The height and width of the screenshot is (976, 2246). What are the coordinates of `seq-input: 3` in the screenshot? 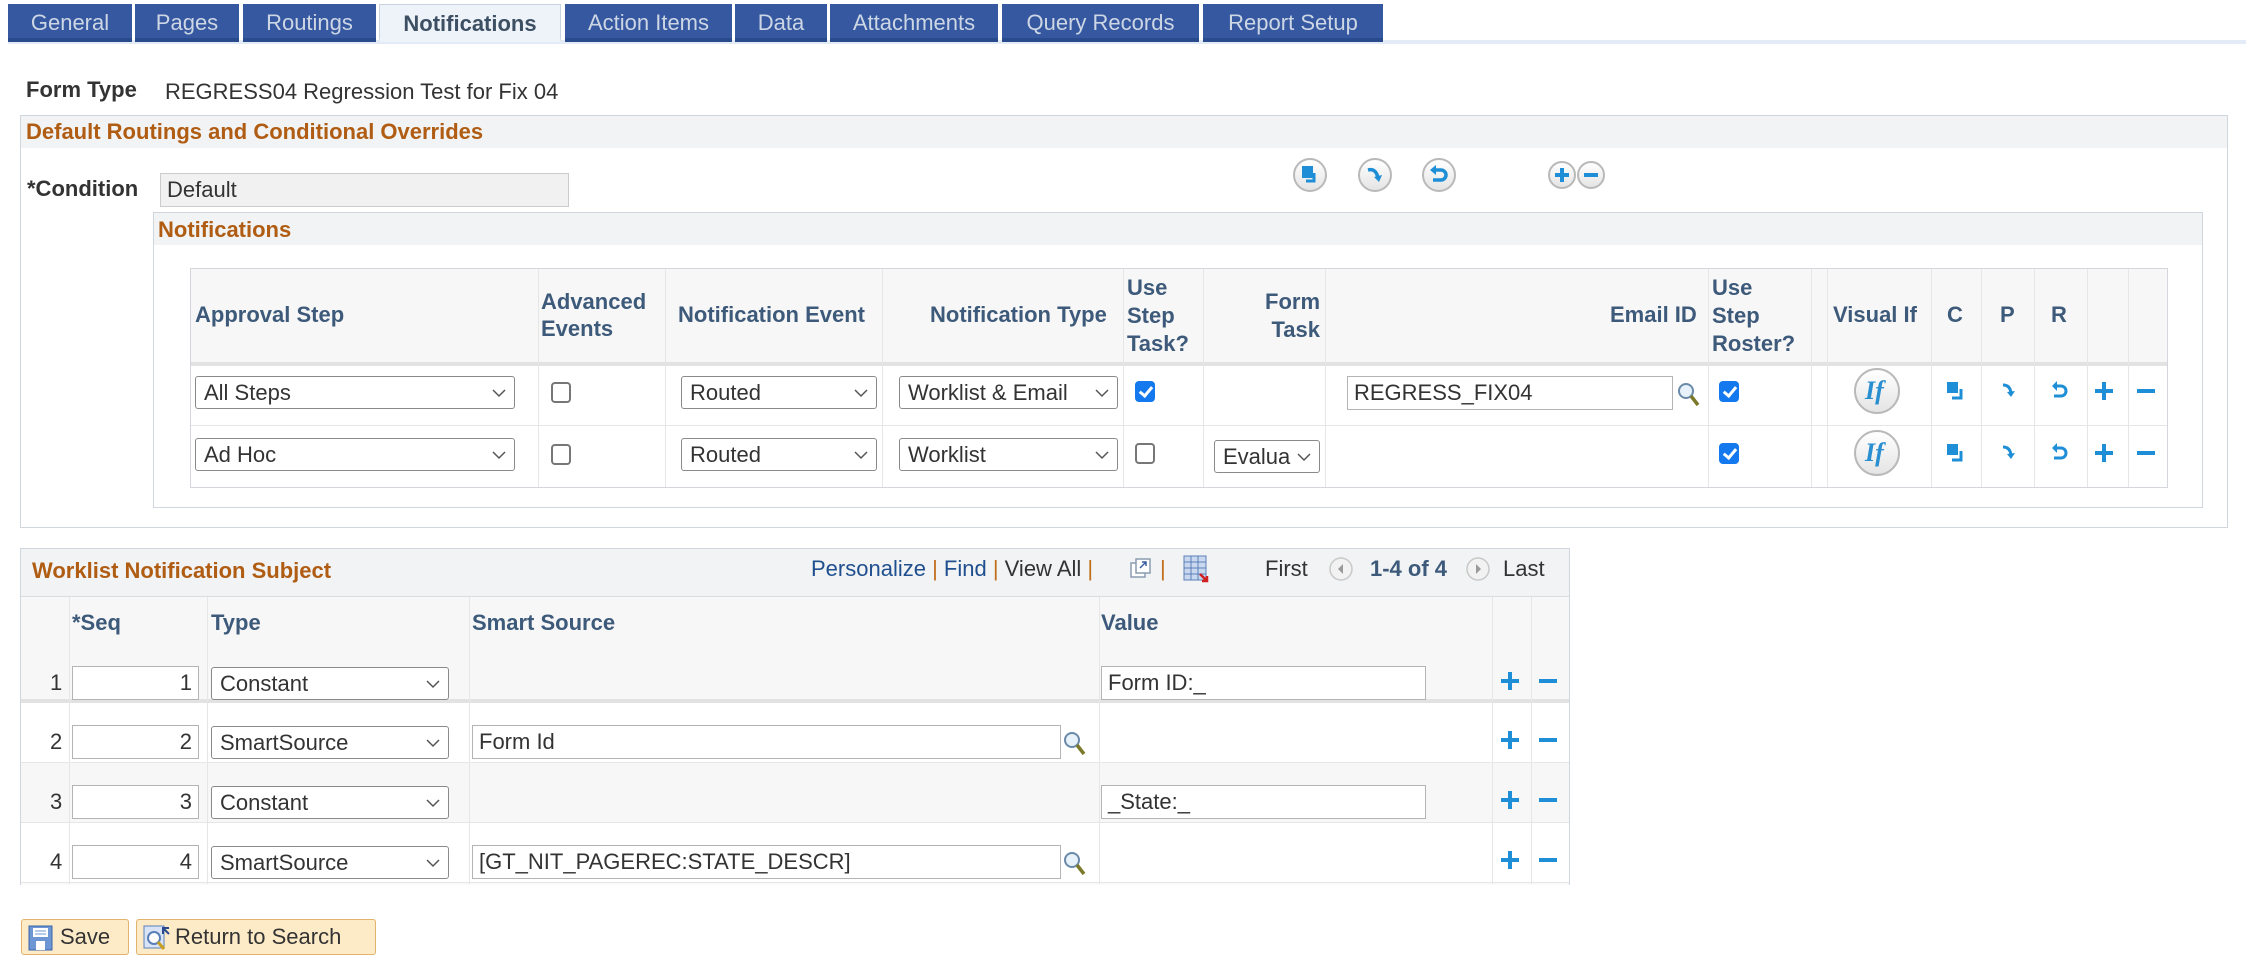 It's located at (135, 802).